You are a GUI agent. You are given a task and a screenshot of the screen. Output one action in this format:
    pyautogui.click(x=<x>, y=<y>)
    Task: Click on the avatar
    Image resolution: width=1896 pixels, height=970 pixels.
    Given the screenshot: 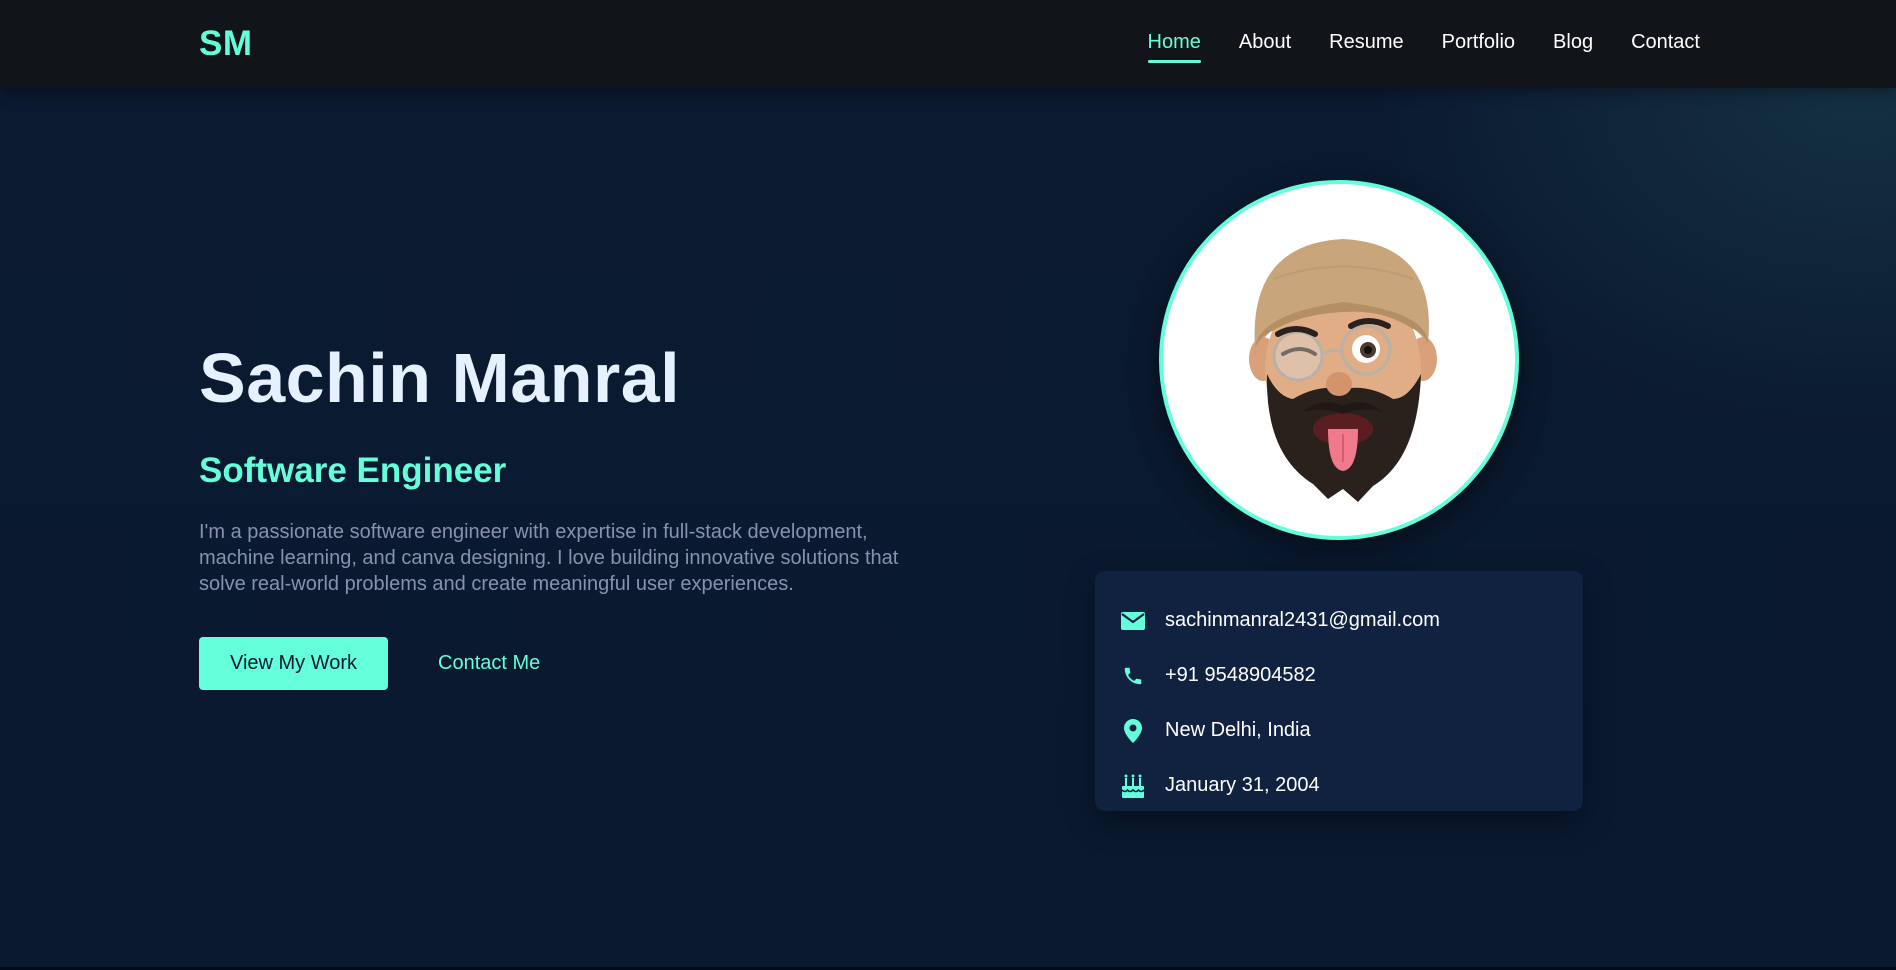 What is the action you would take?
    pyautogui.click(x=1339, y=360)
    